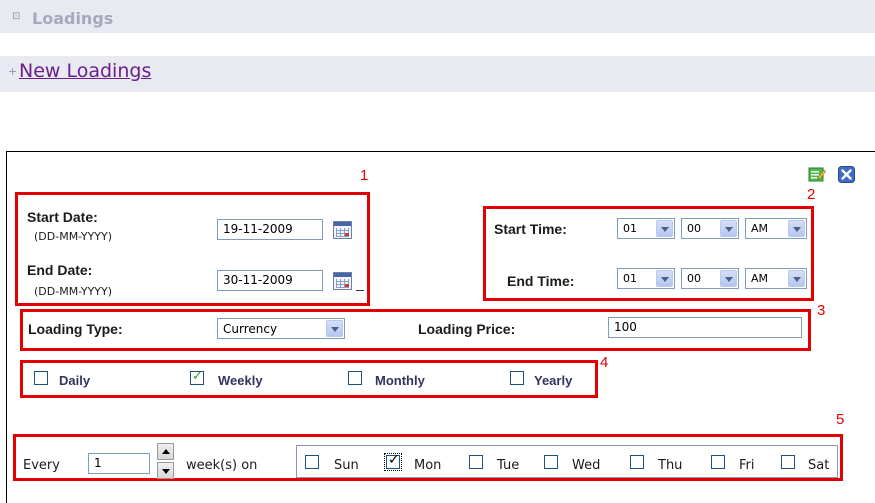  What do you see at coordinates (646, 228) in the screenshot?
I see `start-hour-select: 01` at bounding box center [646, 228].